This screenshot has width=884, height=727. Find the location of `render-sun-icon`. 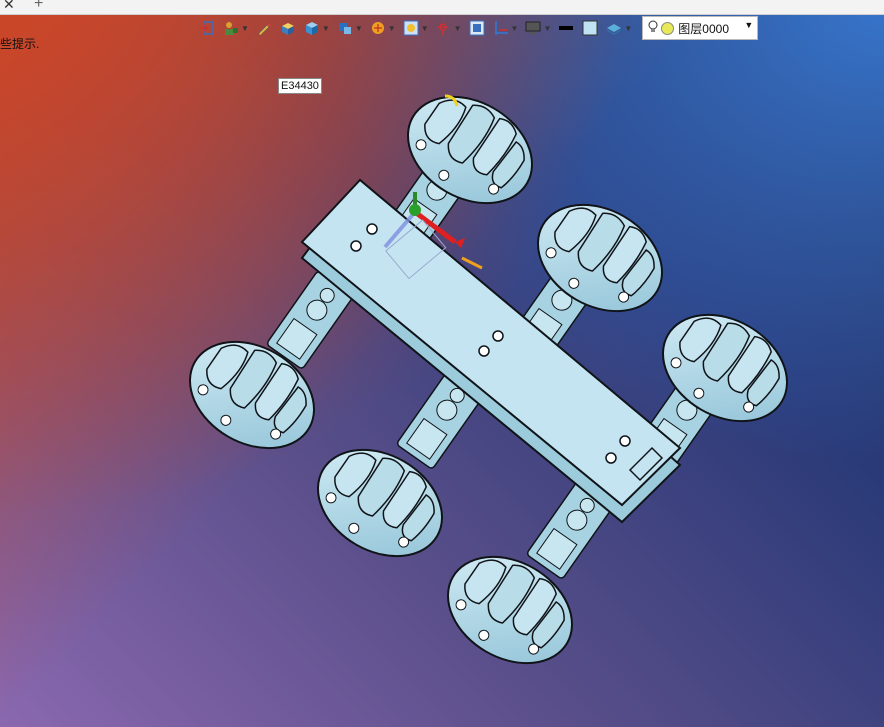

render-sun-icon is located at coordinates (378, 28).